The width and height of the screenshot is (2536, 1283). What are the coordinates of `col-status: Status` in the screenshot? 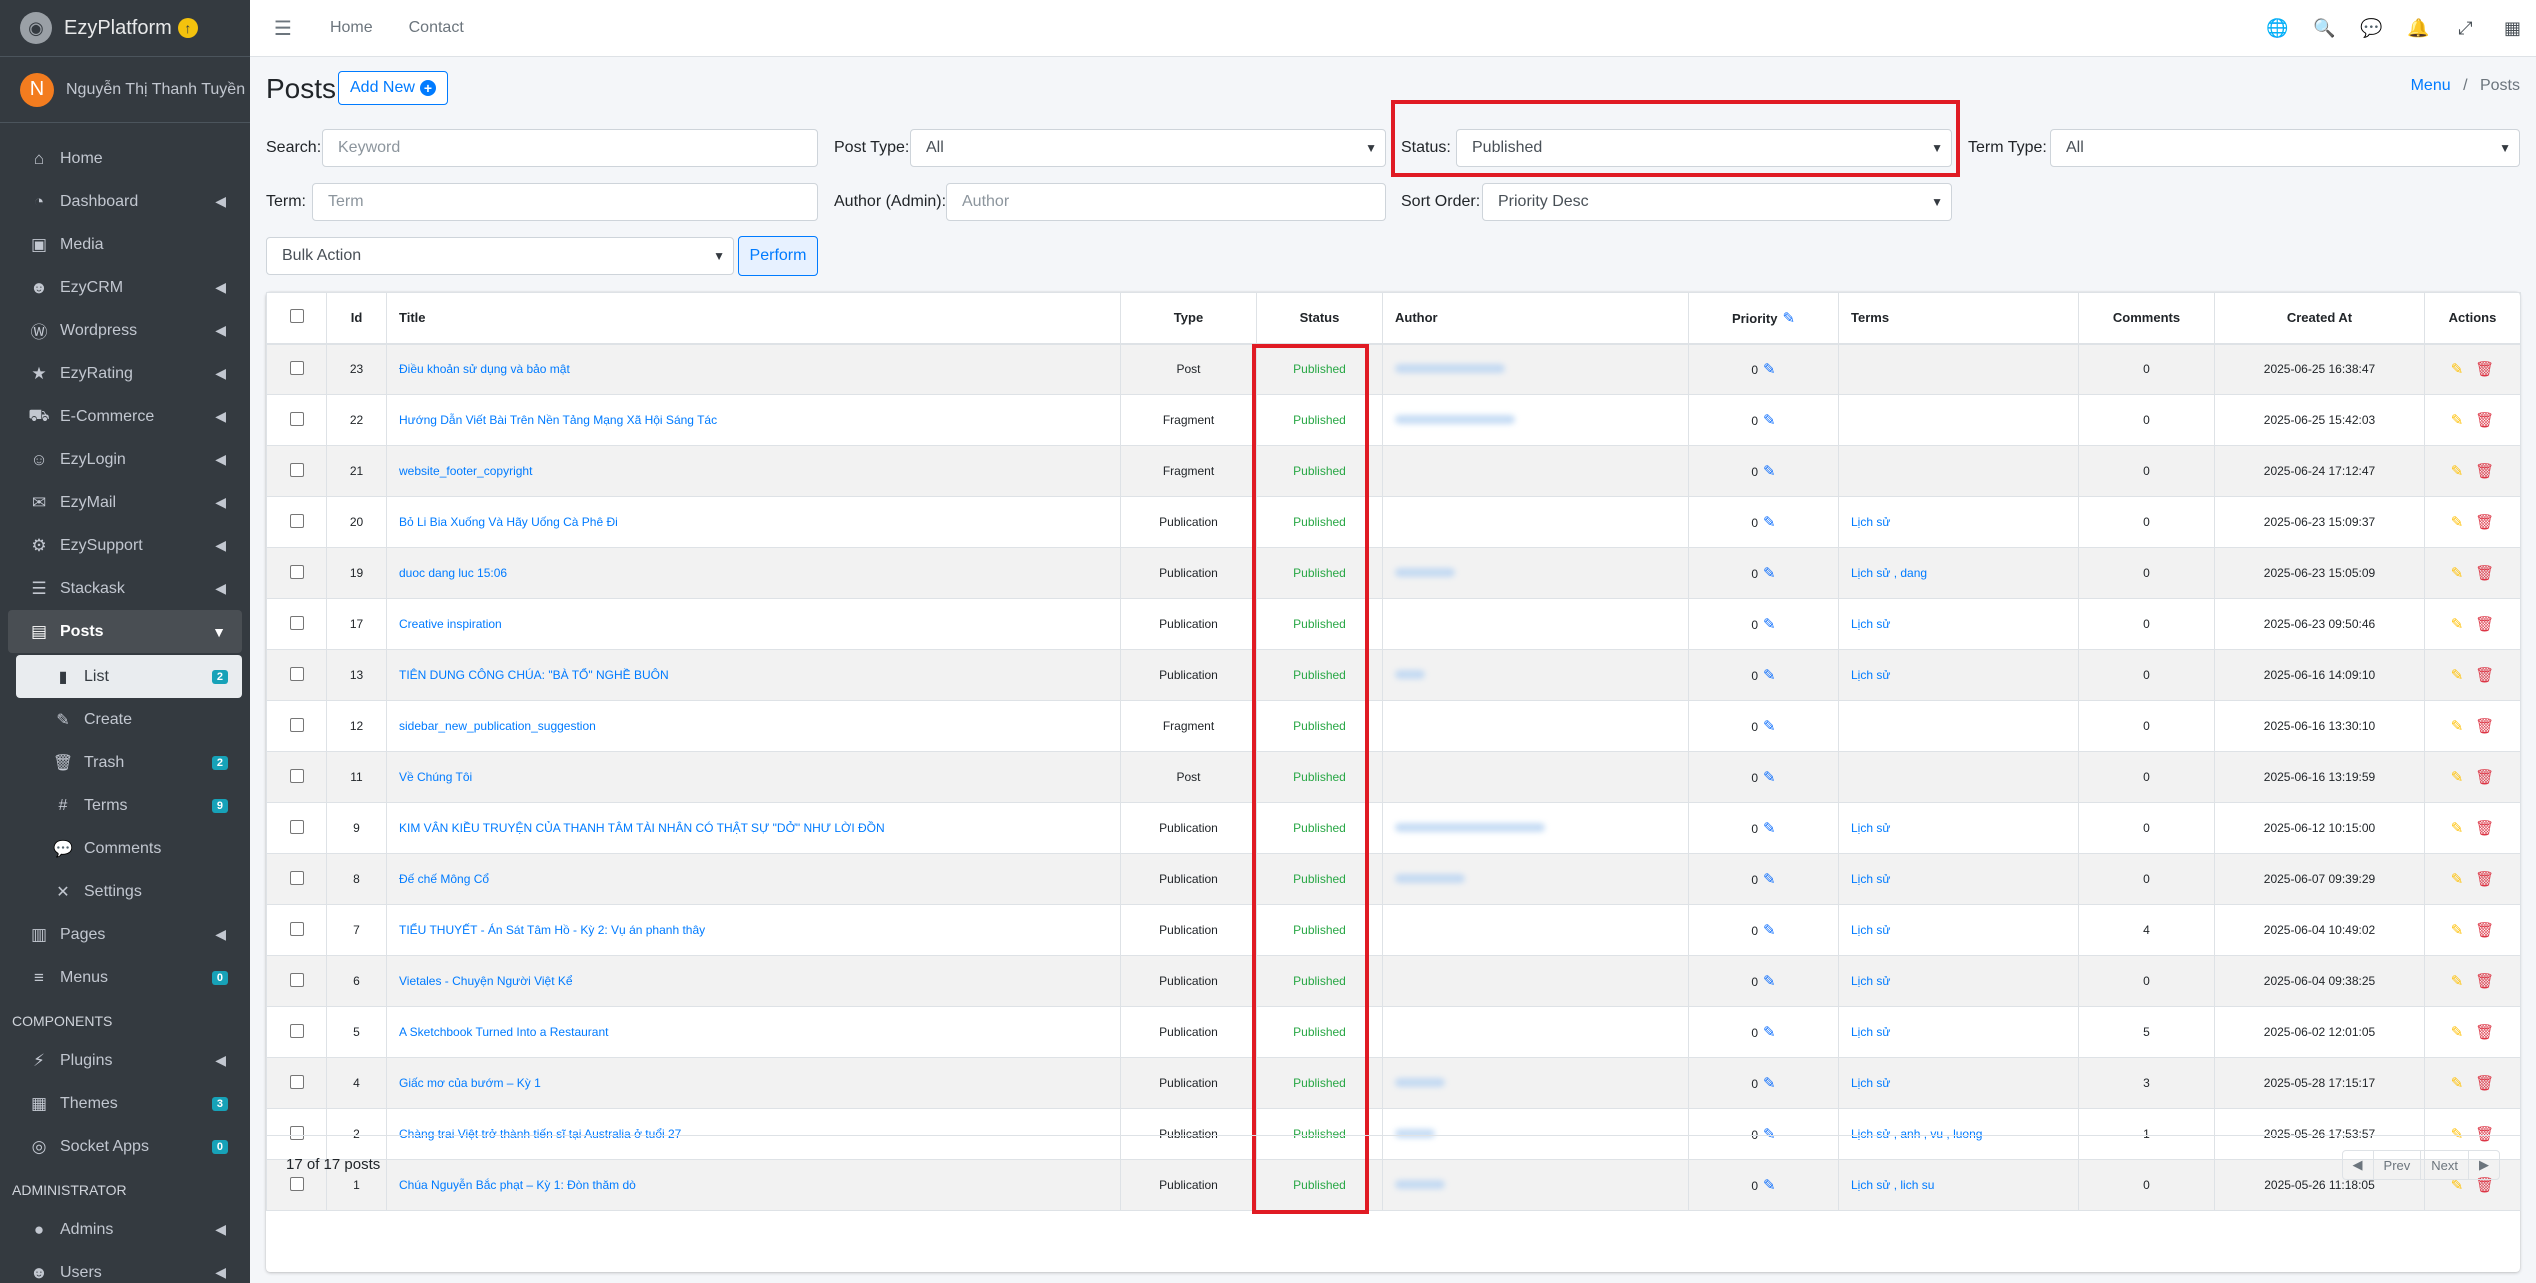 It's located at (1319, 318).